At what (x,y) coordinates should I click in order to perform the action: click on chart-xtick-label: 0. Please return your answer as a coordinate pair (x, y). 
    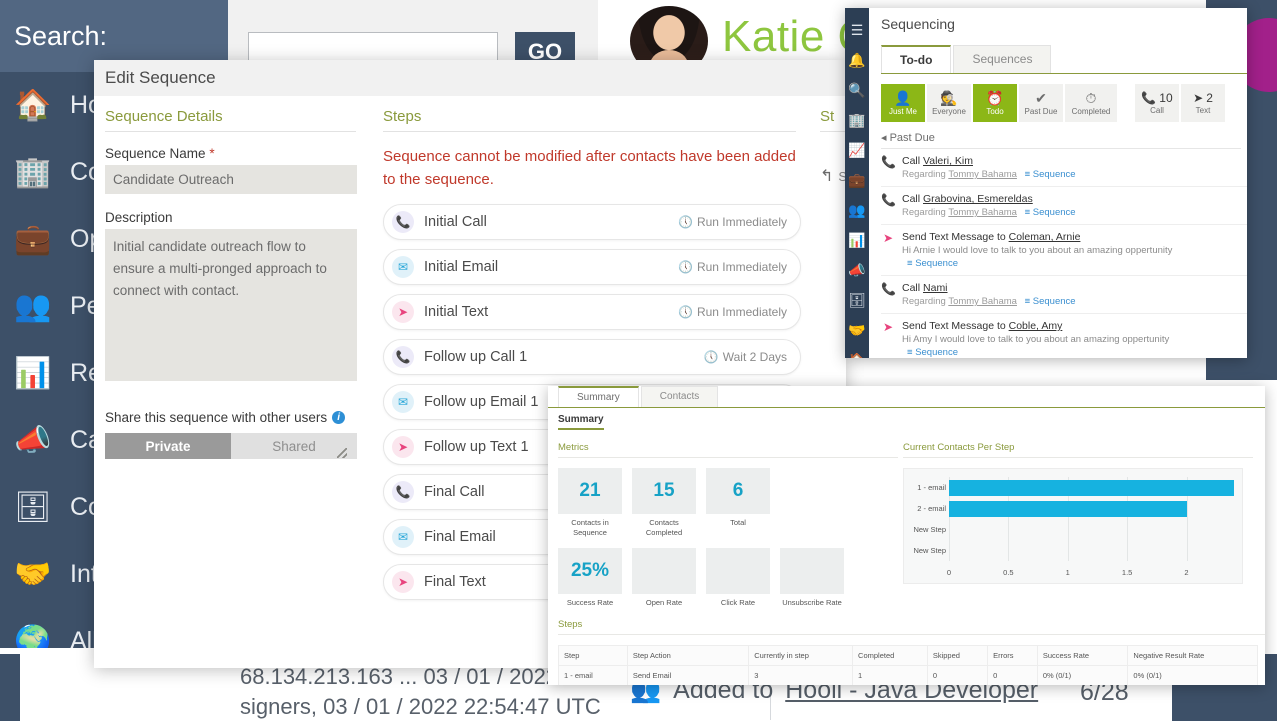
    Looking at the image, I should click on (949, 572).